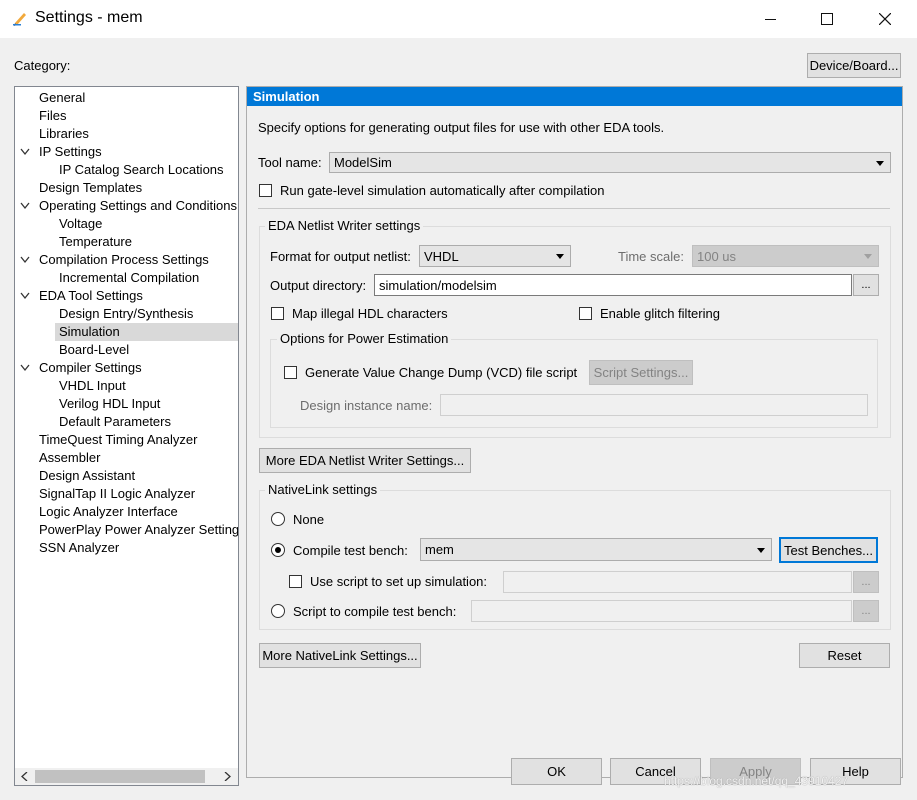 The width and height of the screenshot is (917, 800). Describe the element at coordinates (89, 17) in the screenshot. I see `window-title: Settings - mem` at that location.